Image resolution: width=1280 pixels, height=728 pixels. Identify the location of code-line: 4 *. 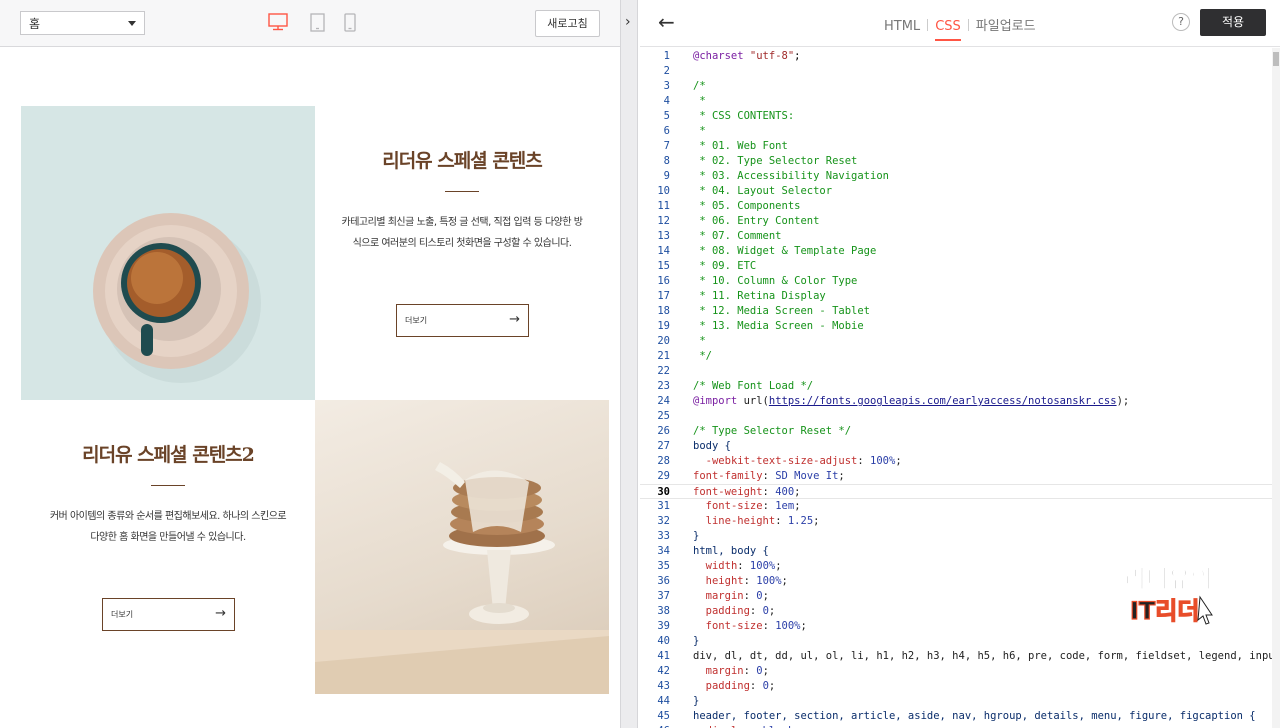
(960, 101).